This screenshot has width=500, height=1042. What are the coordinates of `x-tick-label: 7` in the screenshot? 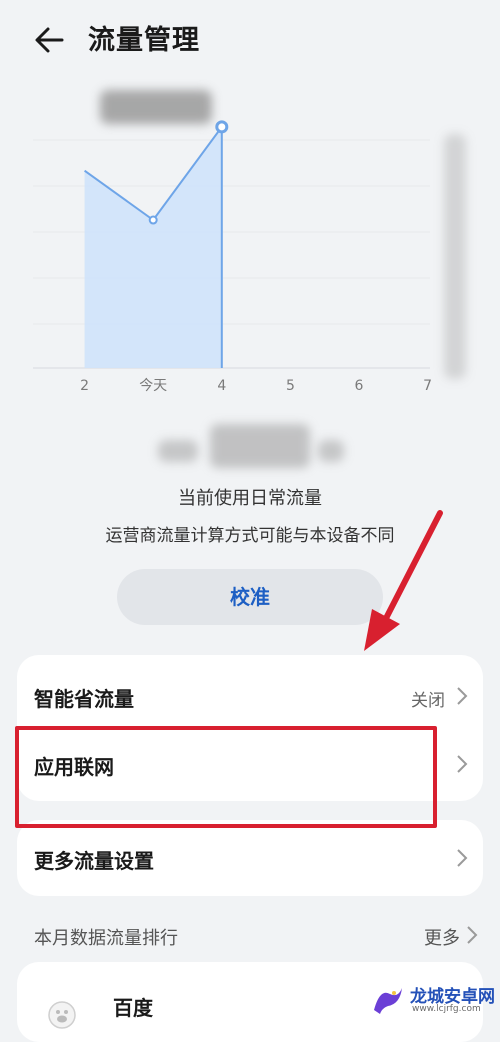 It's located at (427, 386).